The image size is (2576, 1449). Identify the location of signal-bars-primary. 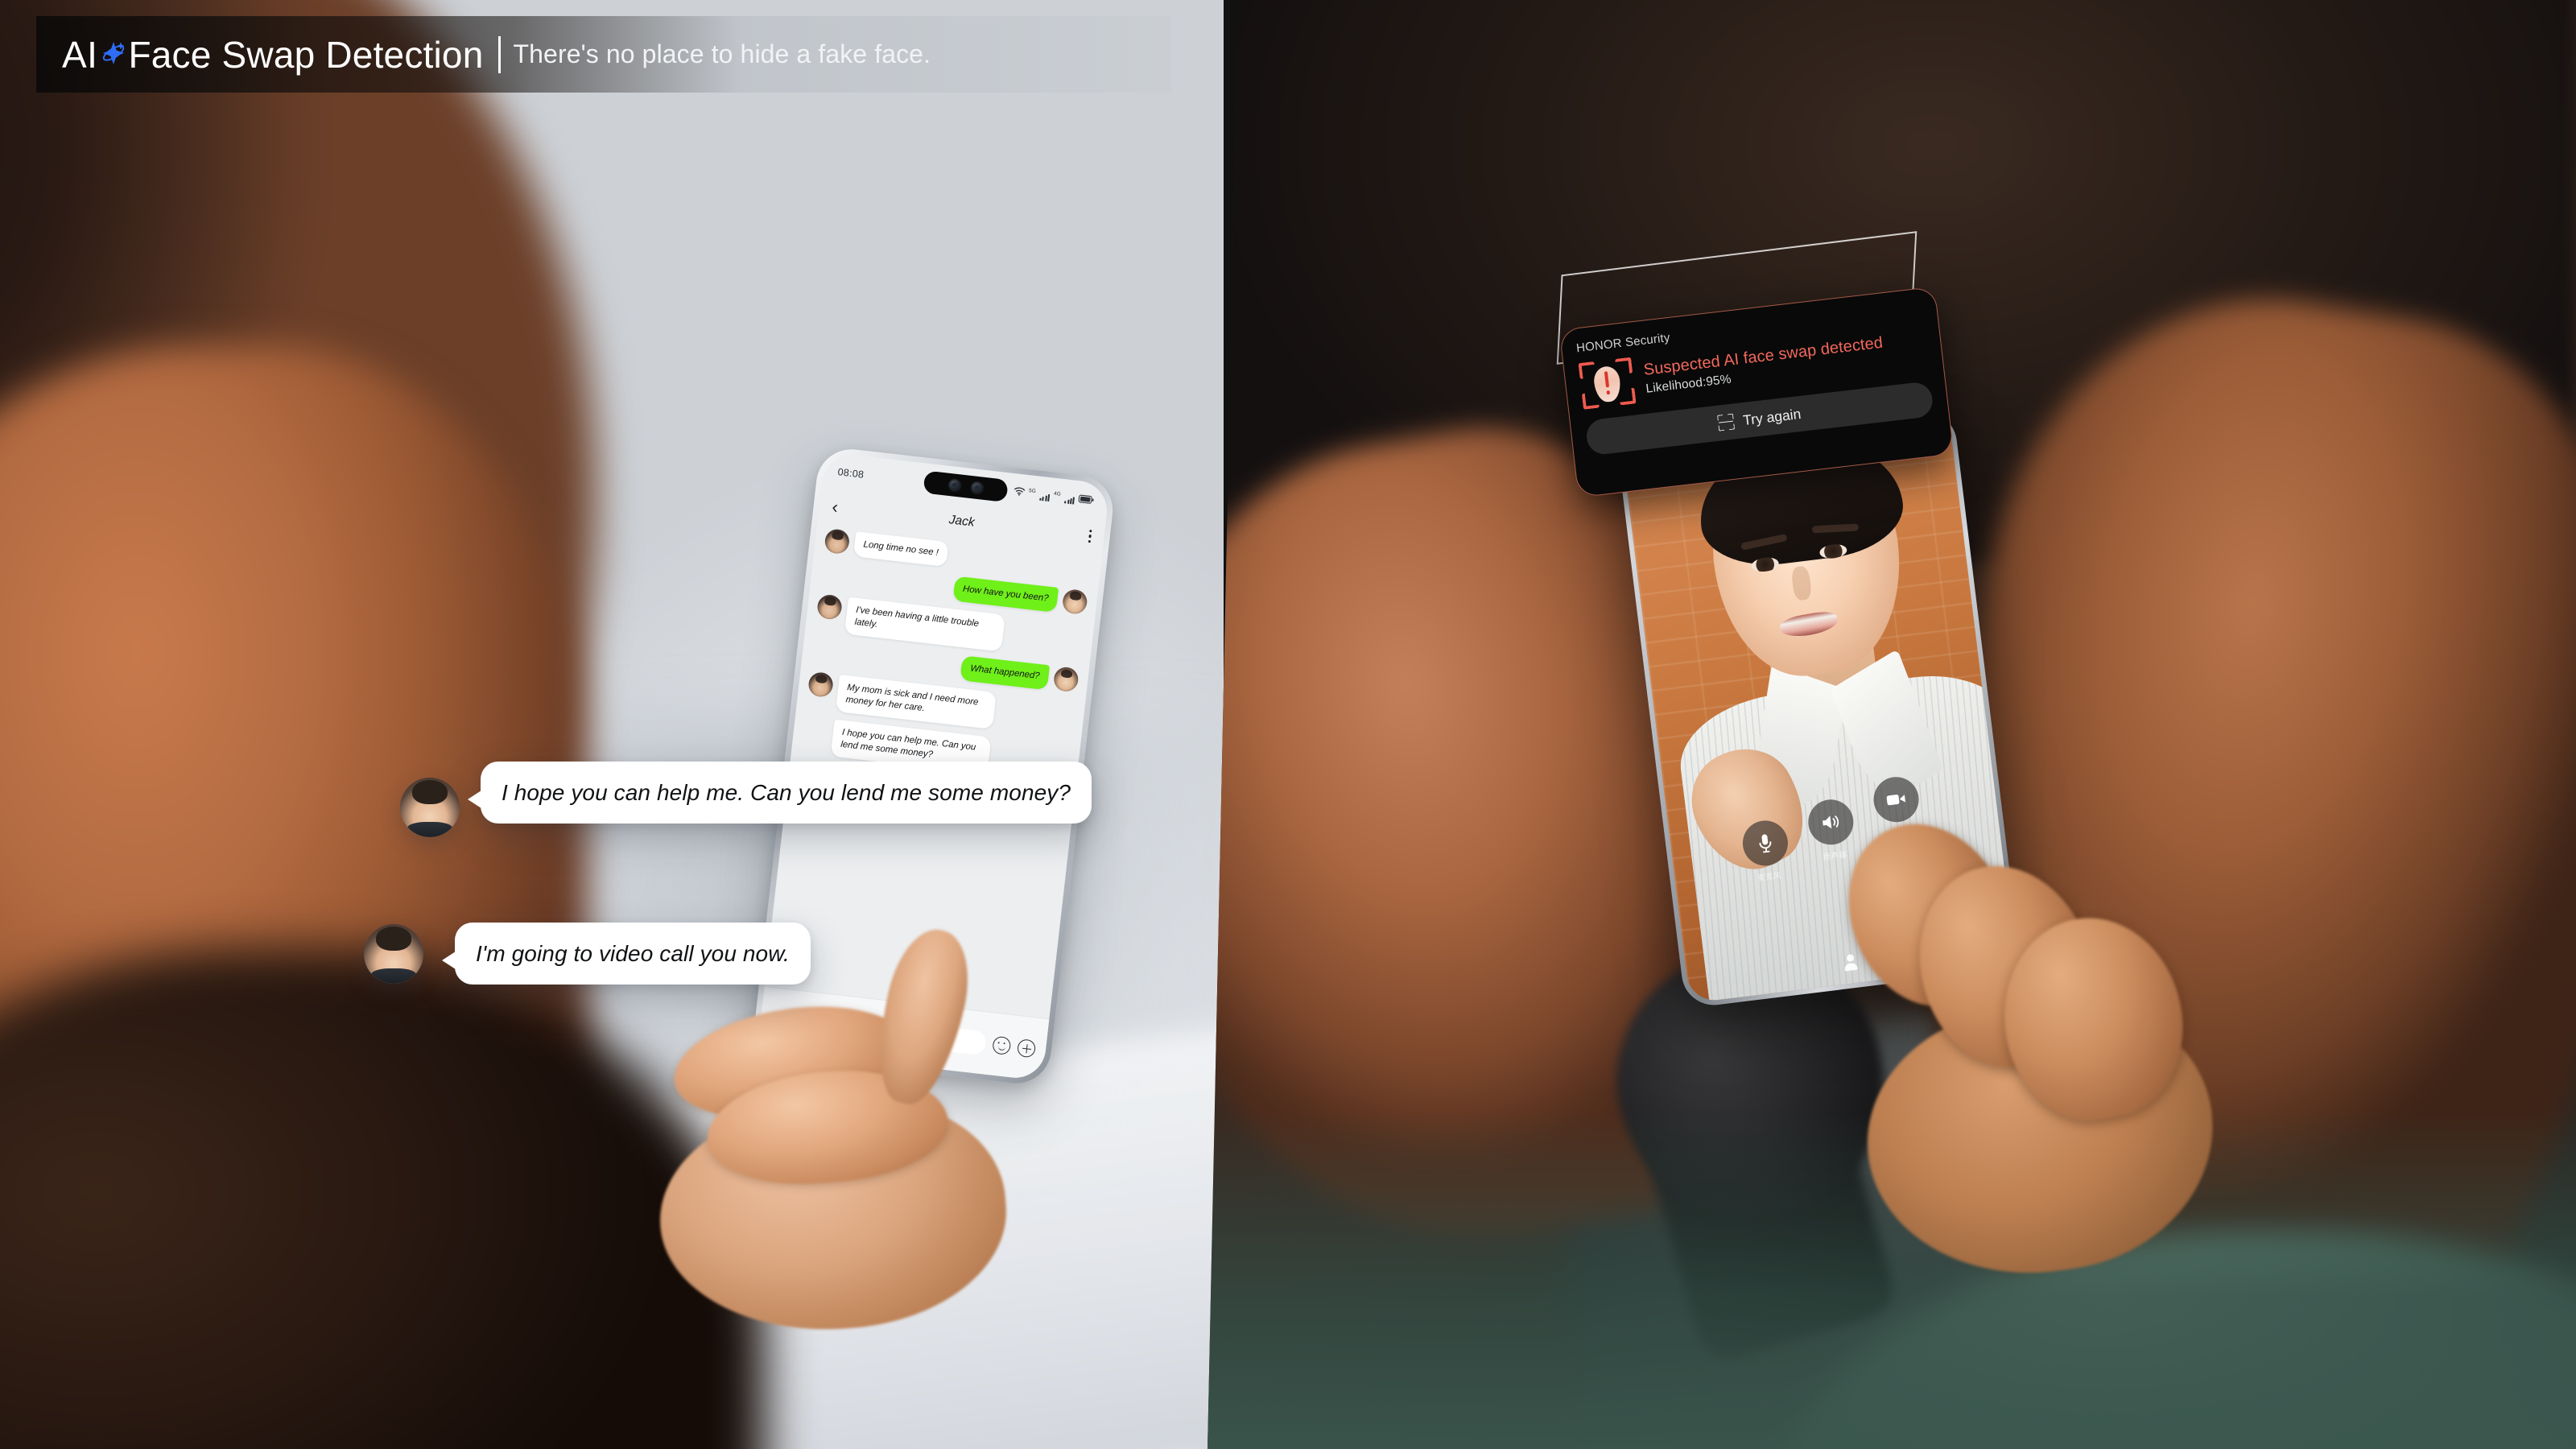
(1044, 497).